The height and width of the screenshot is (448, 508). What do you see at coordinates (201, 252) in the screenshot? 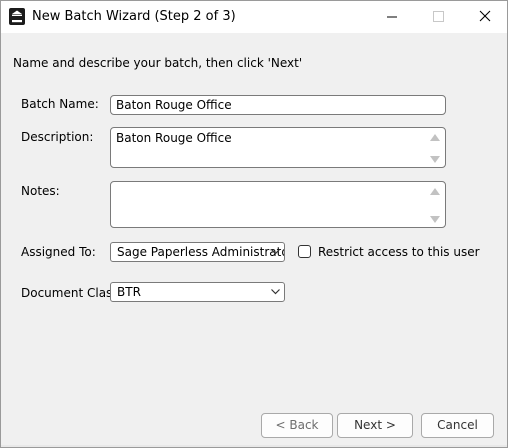
I see `assigned-to-value: Sage Paperless Administrator` at bounding box center [201, 252].